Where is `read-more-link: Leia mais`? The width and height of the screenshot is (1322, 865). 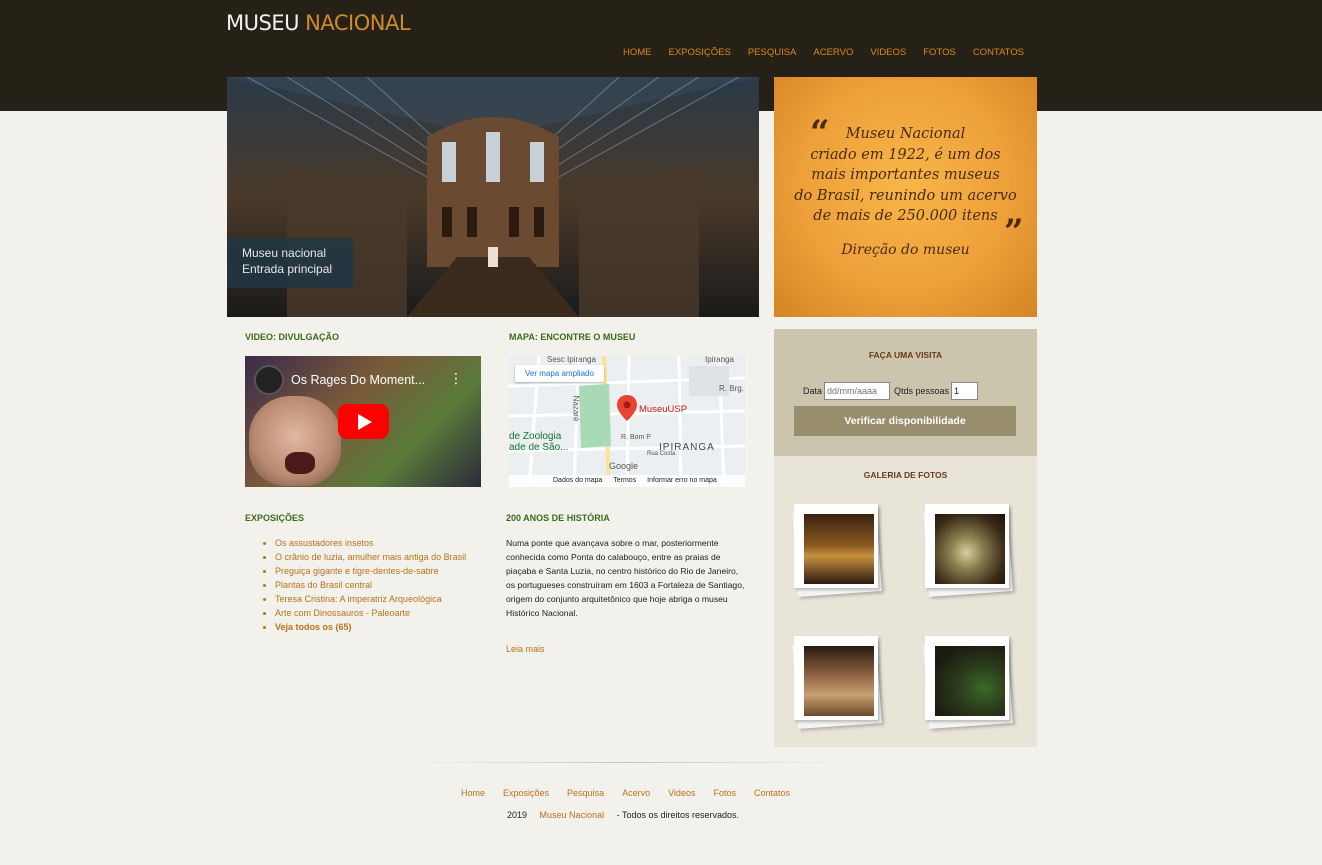 read-more-link: Leia mais is located at coordinates (525, 649).